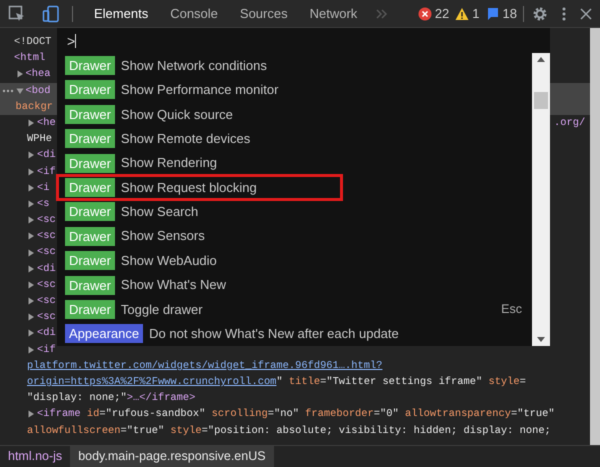  What do you see at coordinates (194, 13) in the screenshot?
I see `tab: Console` at bounding box center [194, 13].